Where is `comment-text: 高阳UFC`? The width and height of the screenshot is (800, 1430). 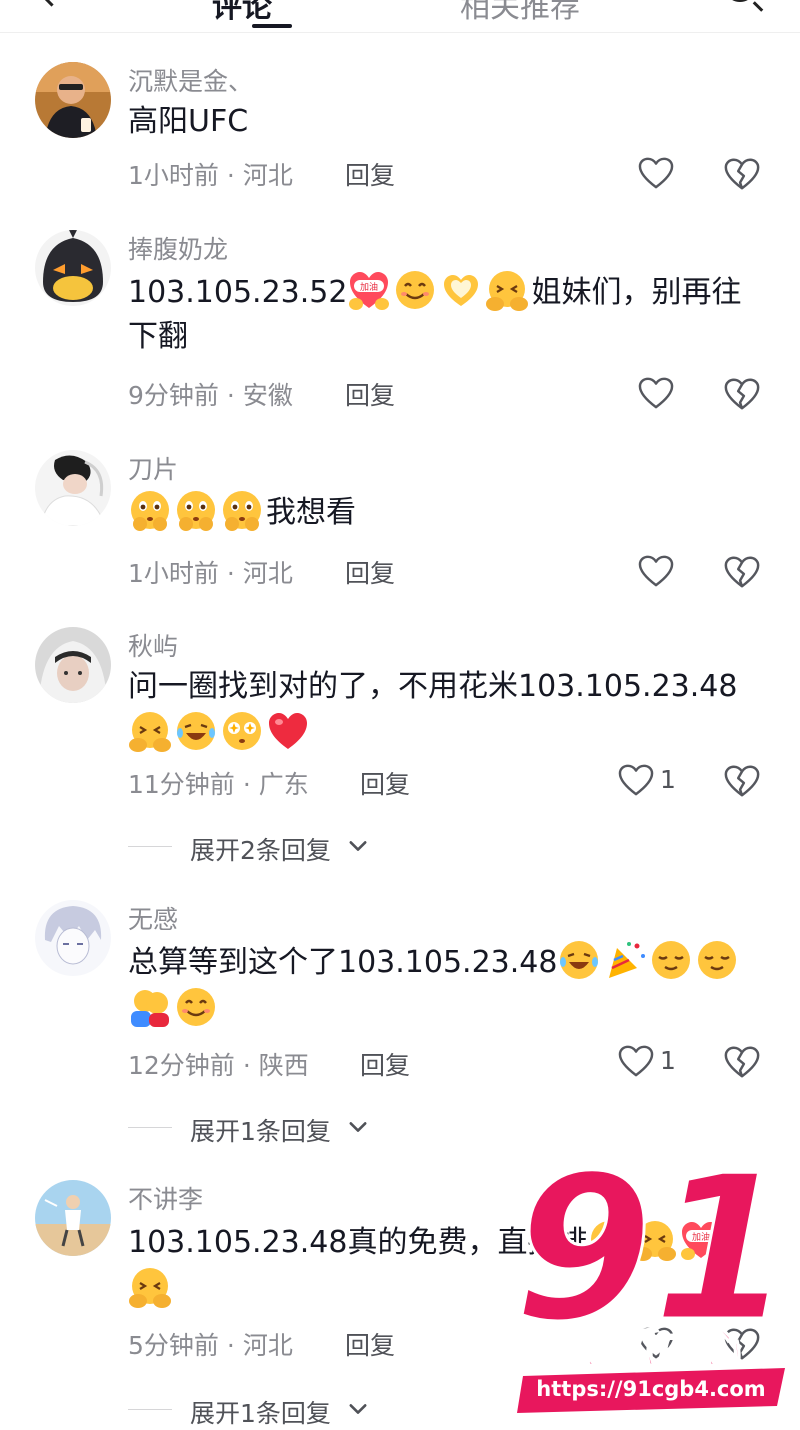
comment-text: 高阳UFC is located at coordinates (188, 121).